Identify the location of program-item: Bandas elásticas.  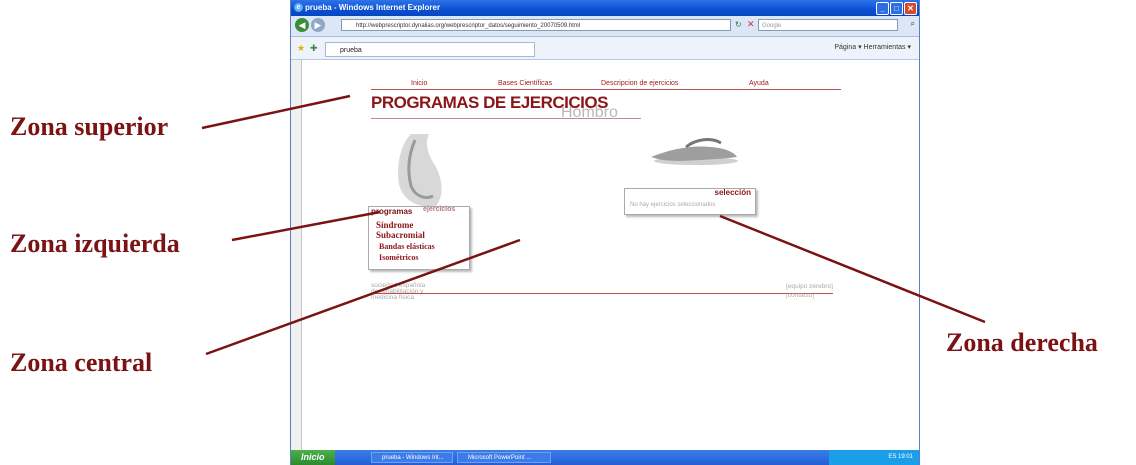
(407, 246).